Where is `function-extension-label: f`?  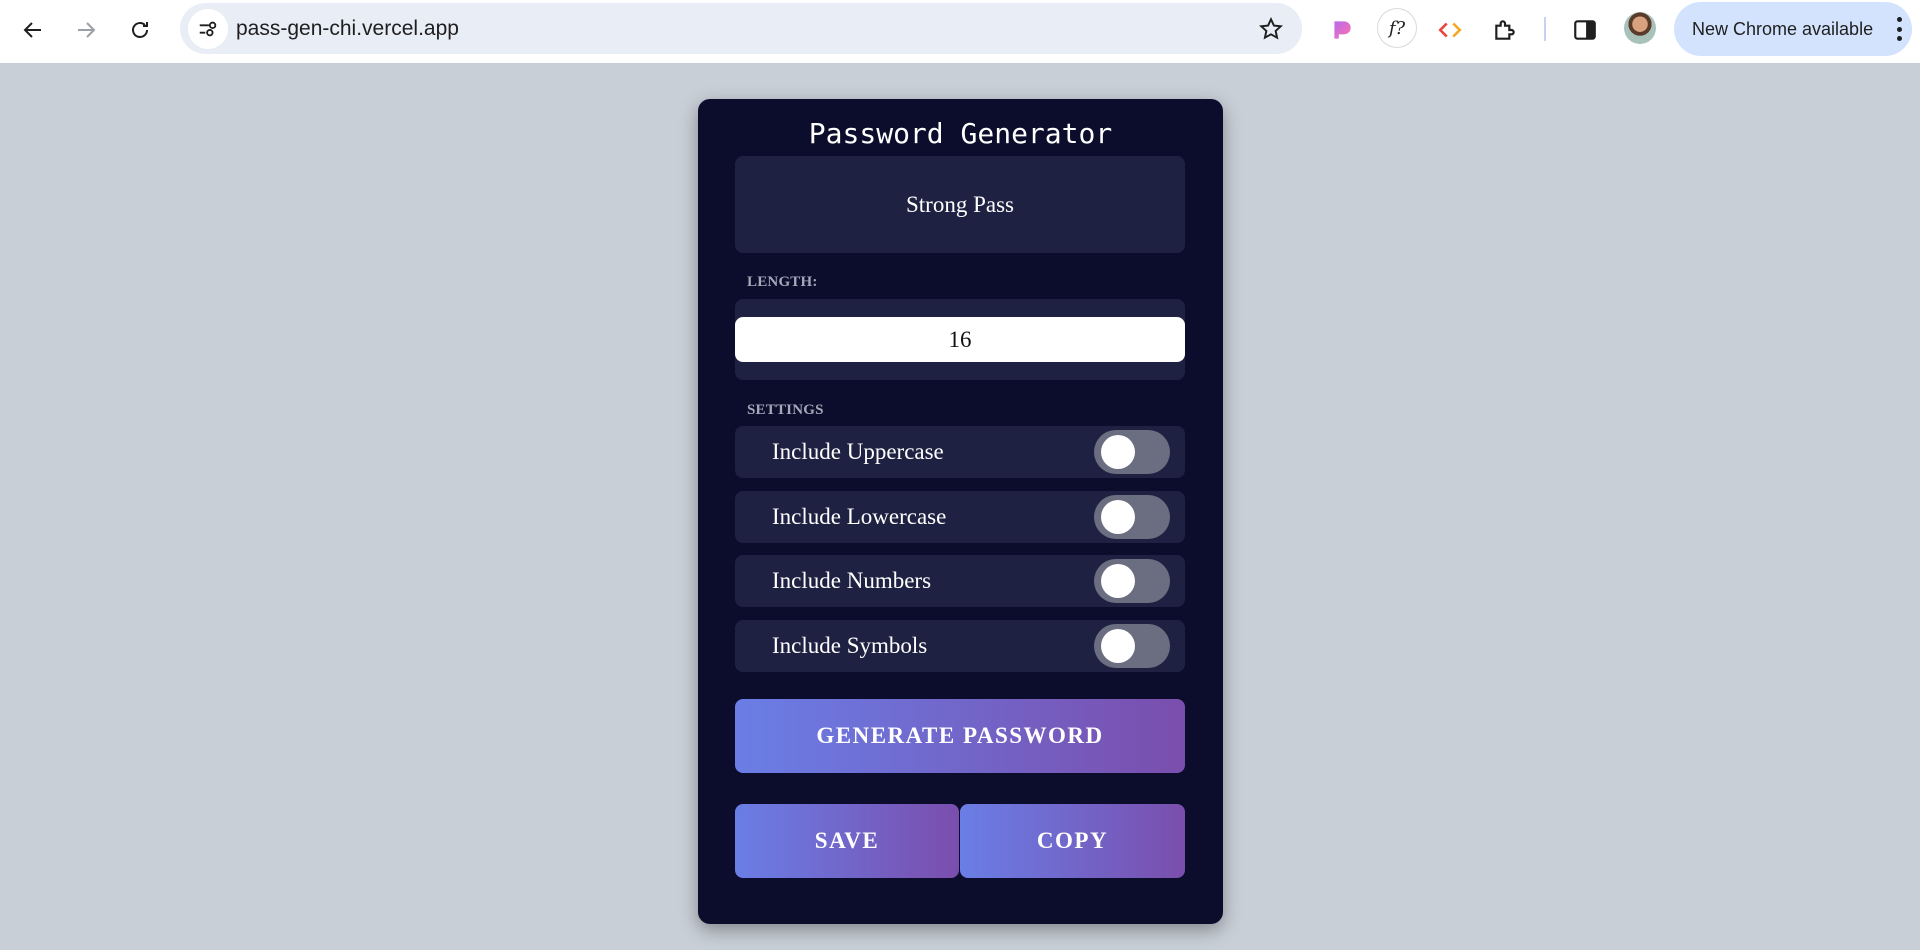 function-extension-label: f is located at coordinates (1392, 28).